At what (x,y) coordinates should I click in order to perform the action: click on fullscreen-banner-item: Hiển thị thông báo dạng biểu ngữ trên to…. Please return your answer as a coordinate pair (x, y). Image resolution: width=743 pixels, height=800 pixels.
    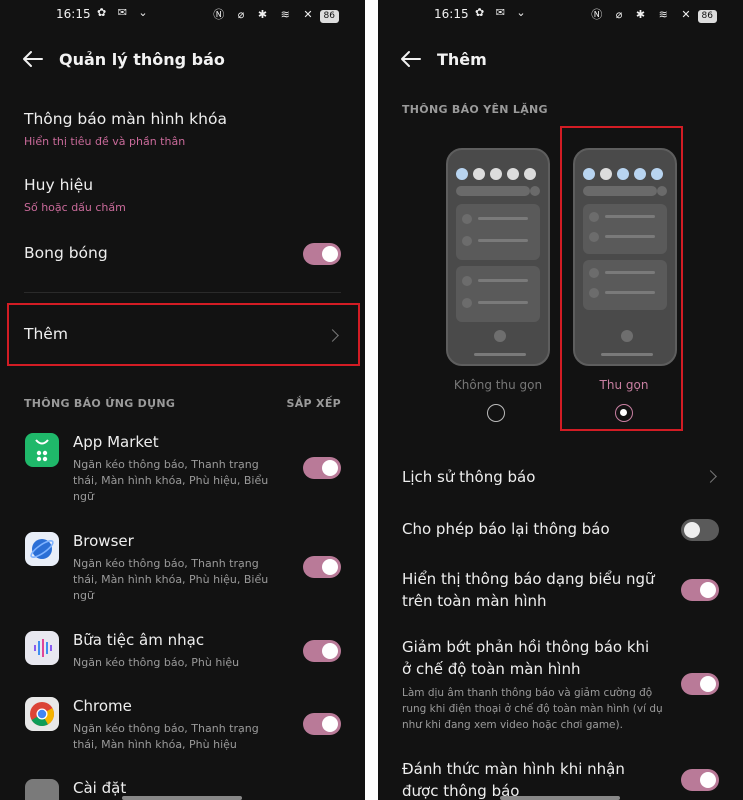
    Looking at the image, I should click on (560, 591).